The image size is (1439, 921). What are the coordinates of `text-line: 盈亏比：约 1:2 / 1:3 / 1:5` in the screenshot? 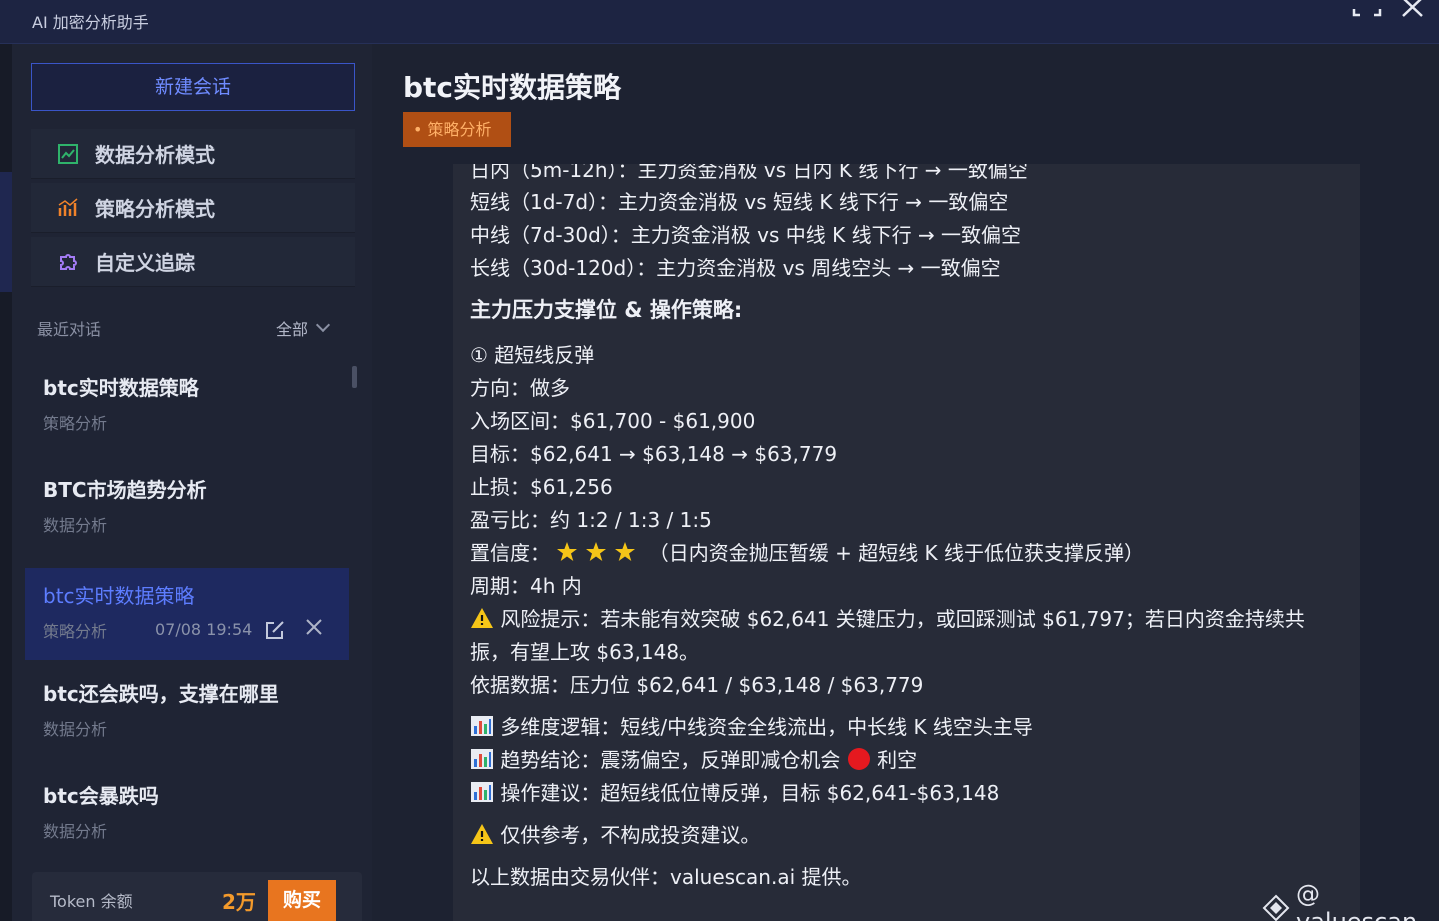 It's located at (591, 520).